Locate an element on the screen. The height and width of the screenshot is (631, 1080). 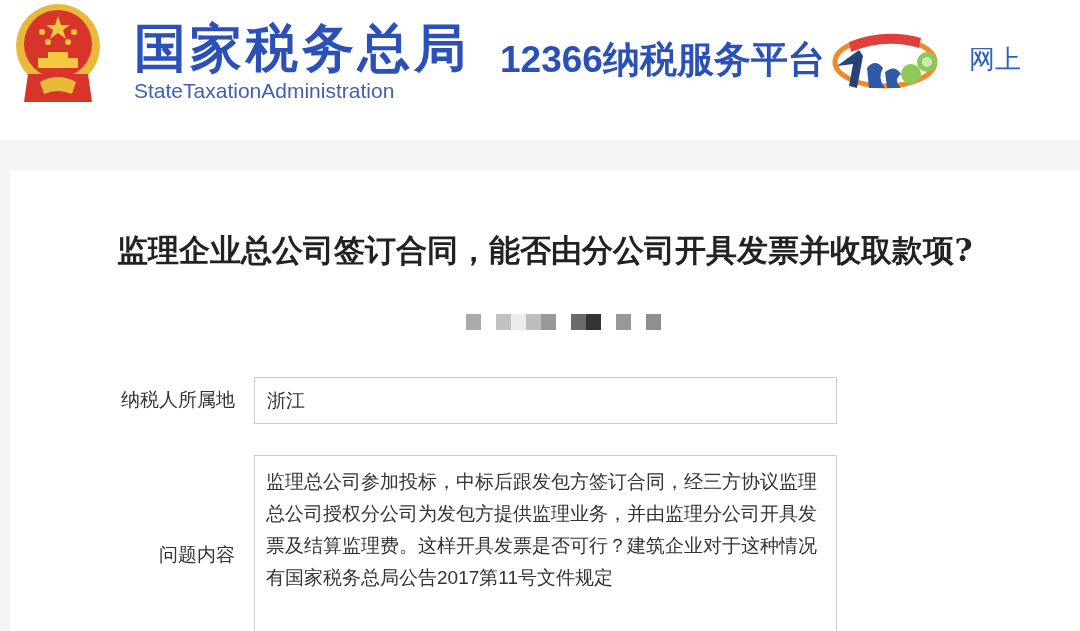
agency-name-english: StateTaxationAdministration is located at coordinates (265, 91).